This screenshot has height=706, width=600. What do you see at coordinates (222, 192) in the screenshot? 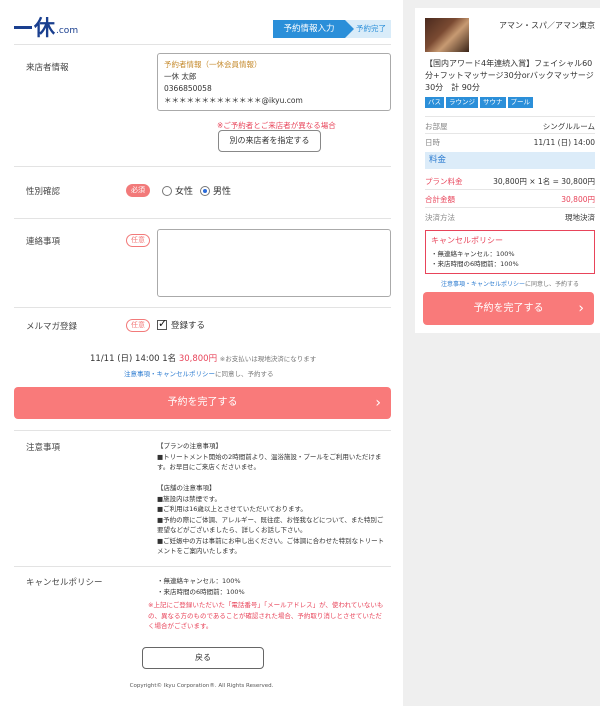
I see `radio-label-male: 男性` at bounding box center [222, 192].